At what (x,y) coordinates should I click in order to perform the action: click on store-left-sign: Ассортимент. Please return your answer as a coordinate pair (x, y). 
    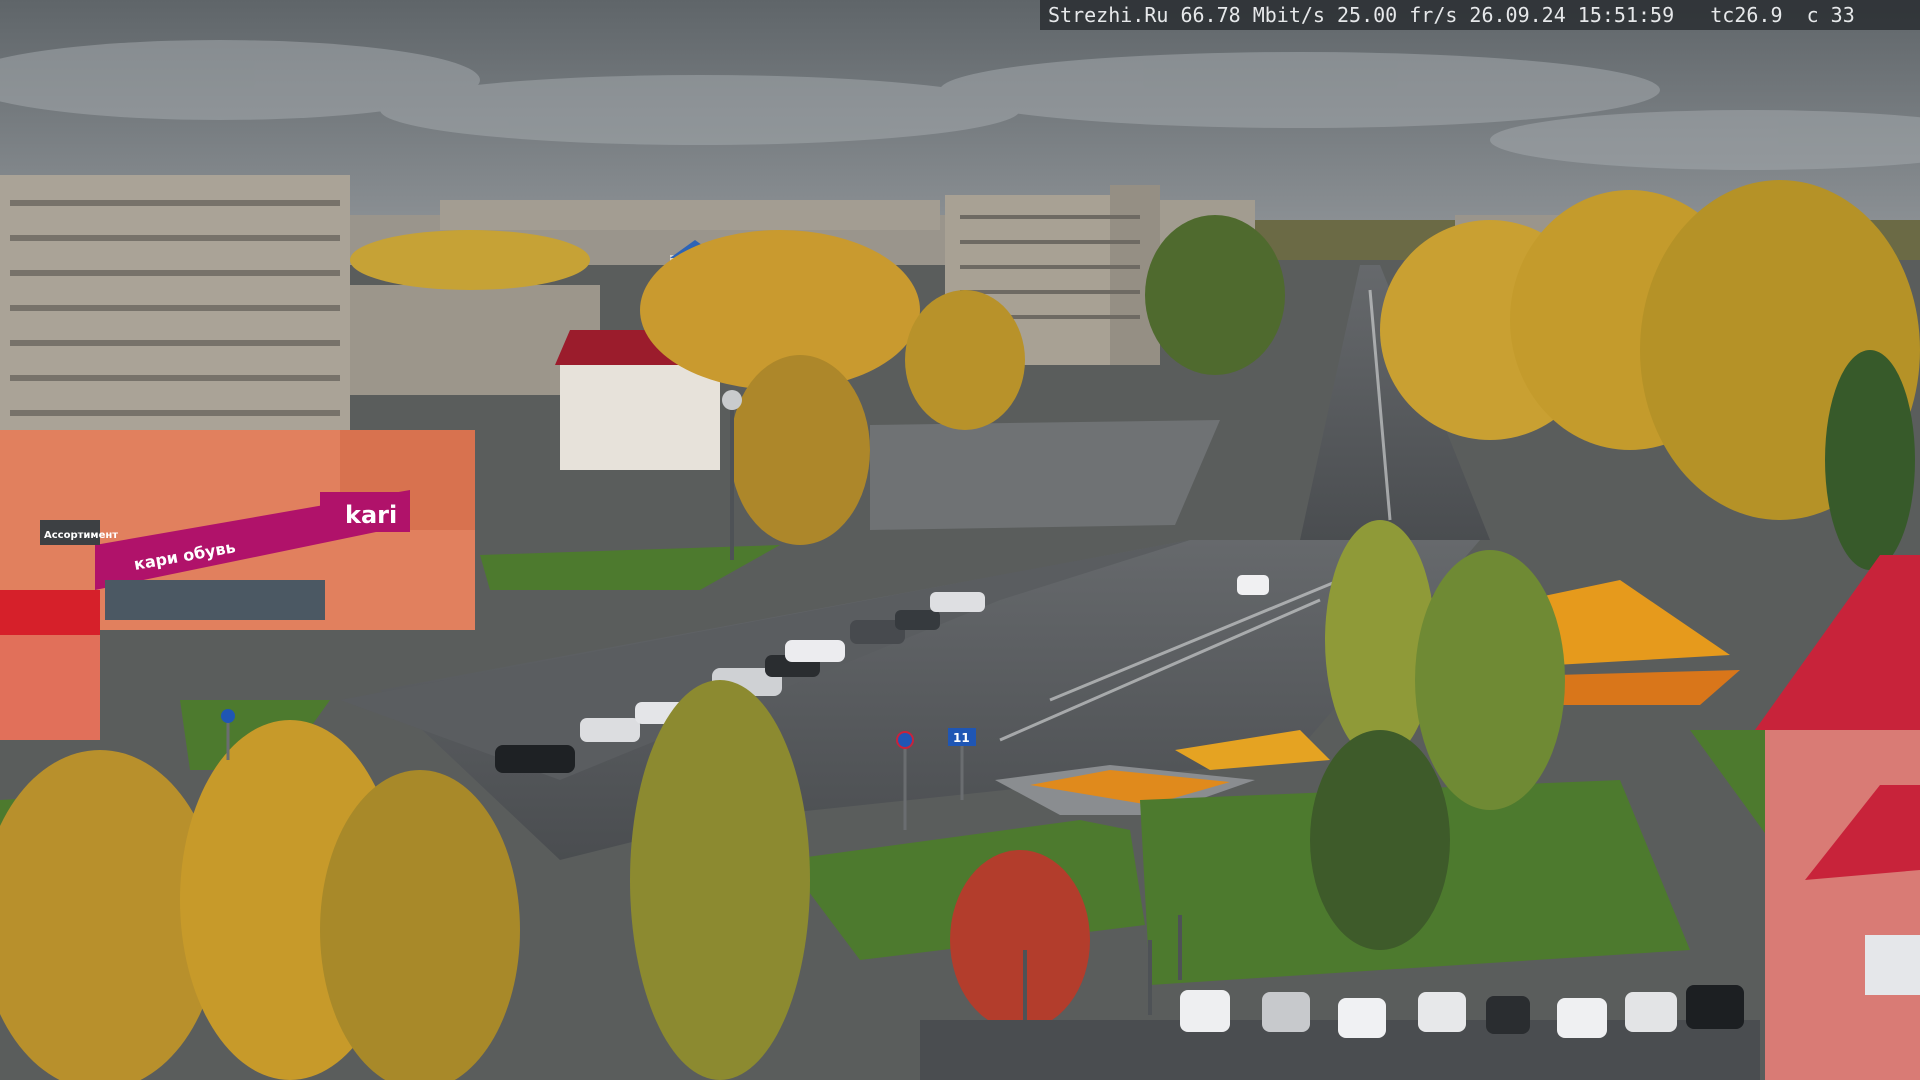
    Looking at the image, I should click on (81, 535).